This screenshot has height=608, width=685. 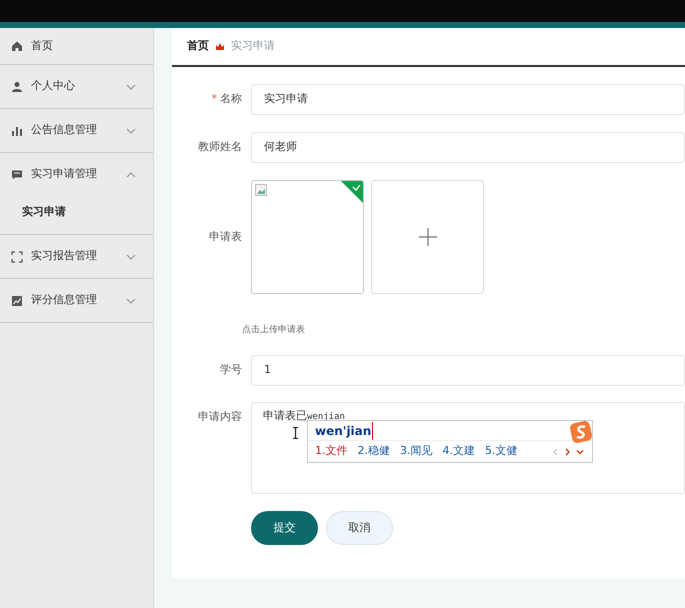 I want to click on sidebar-subitem: 实习申请, so click(x=76, y=215).